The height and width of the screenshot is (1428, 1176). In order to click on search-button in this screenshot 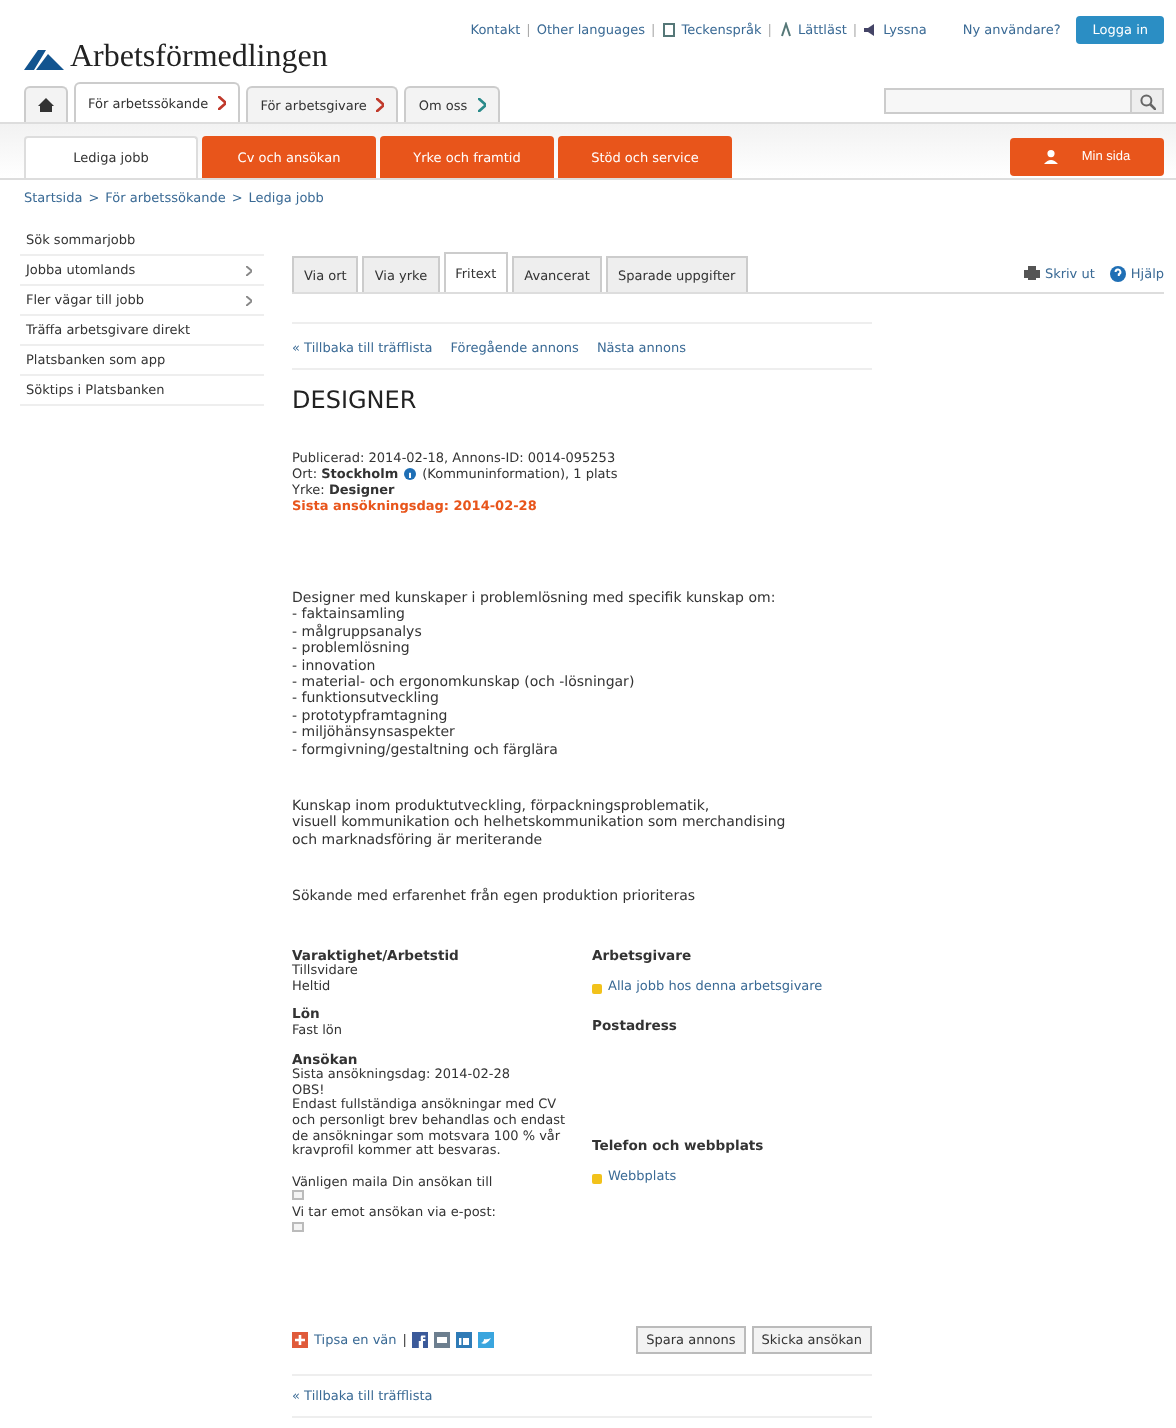, I will do `click(1148, 101)`.